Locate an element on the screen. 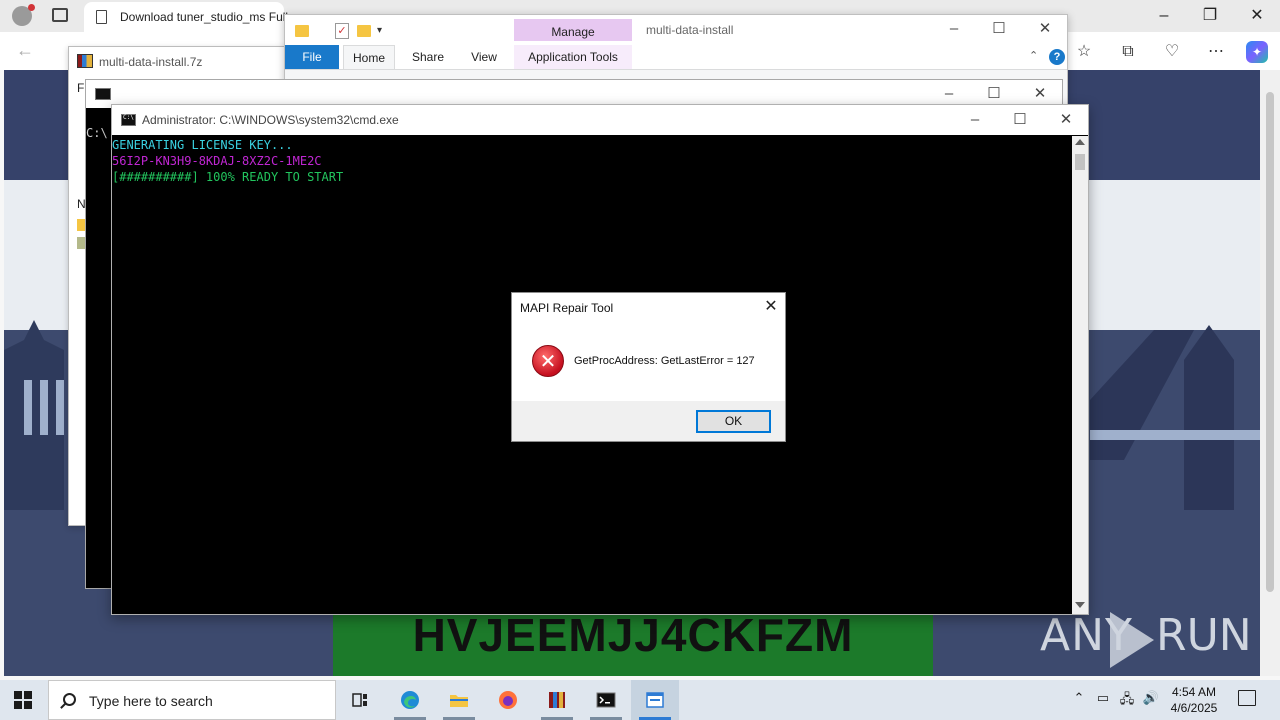  error-icon: ✕ is located at coordinates (548, 361).